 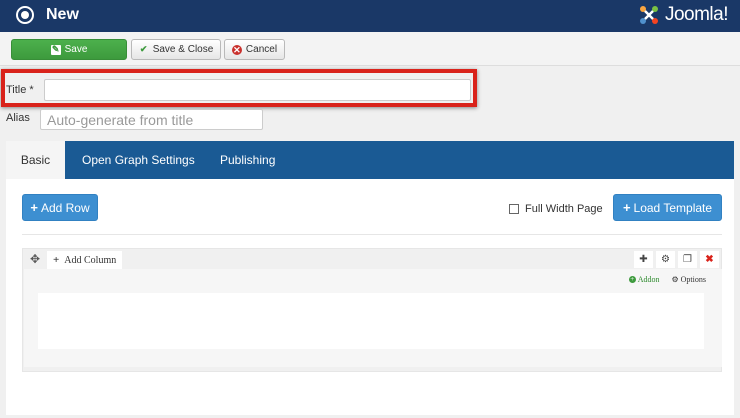 I want to click on move-icon: ✥, so click(x=35, y=259).